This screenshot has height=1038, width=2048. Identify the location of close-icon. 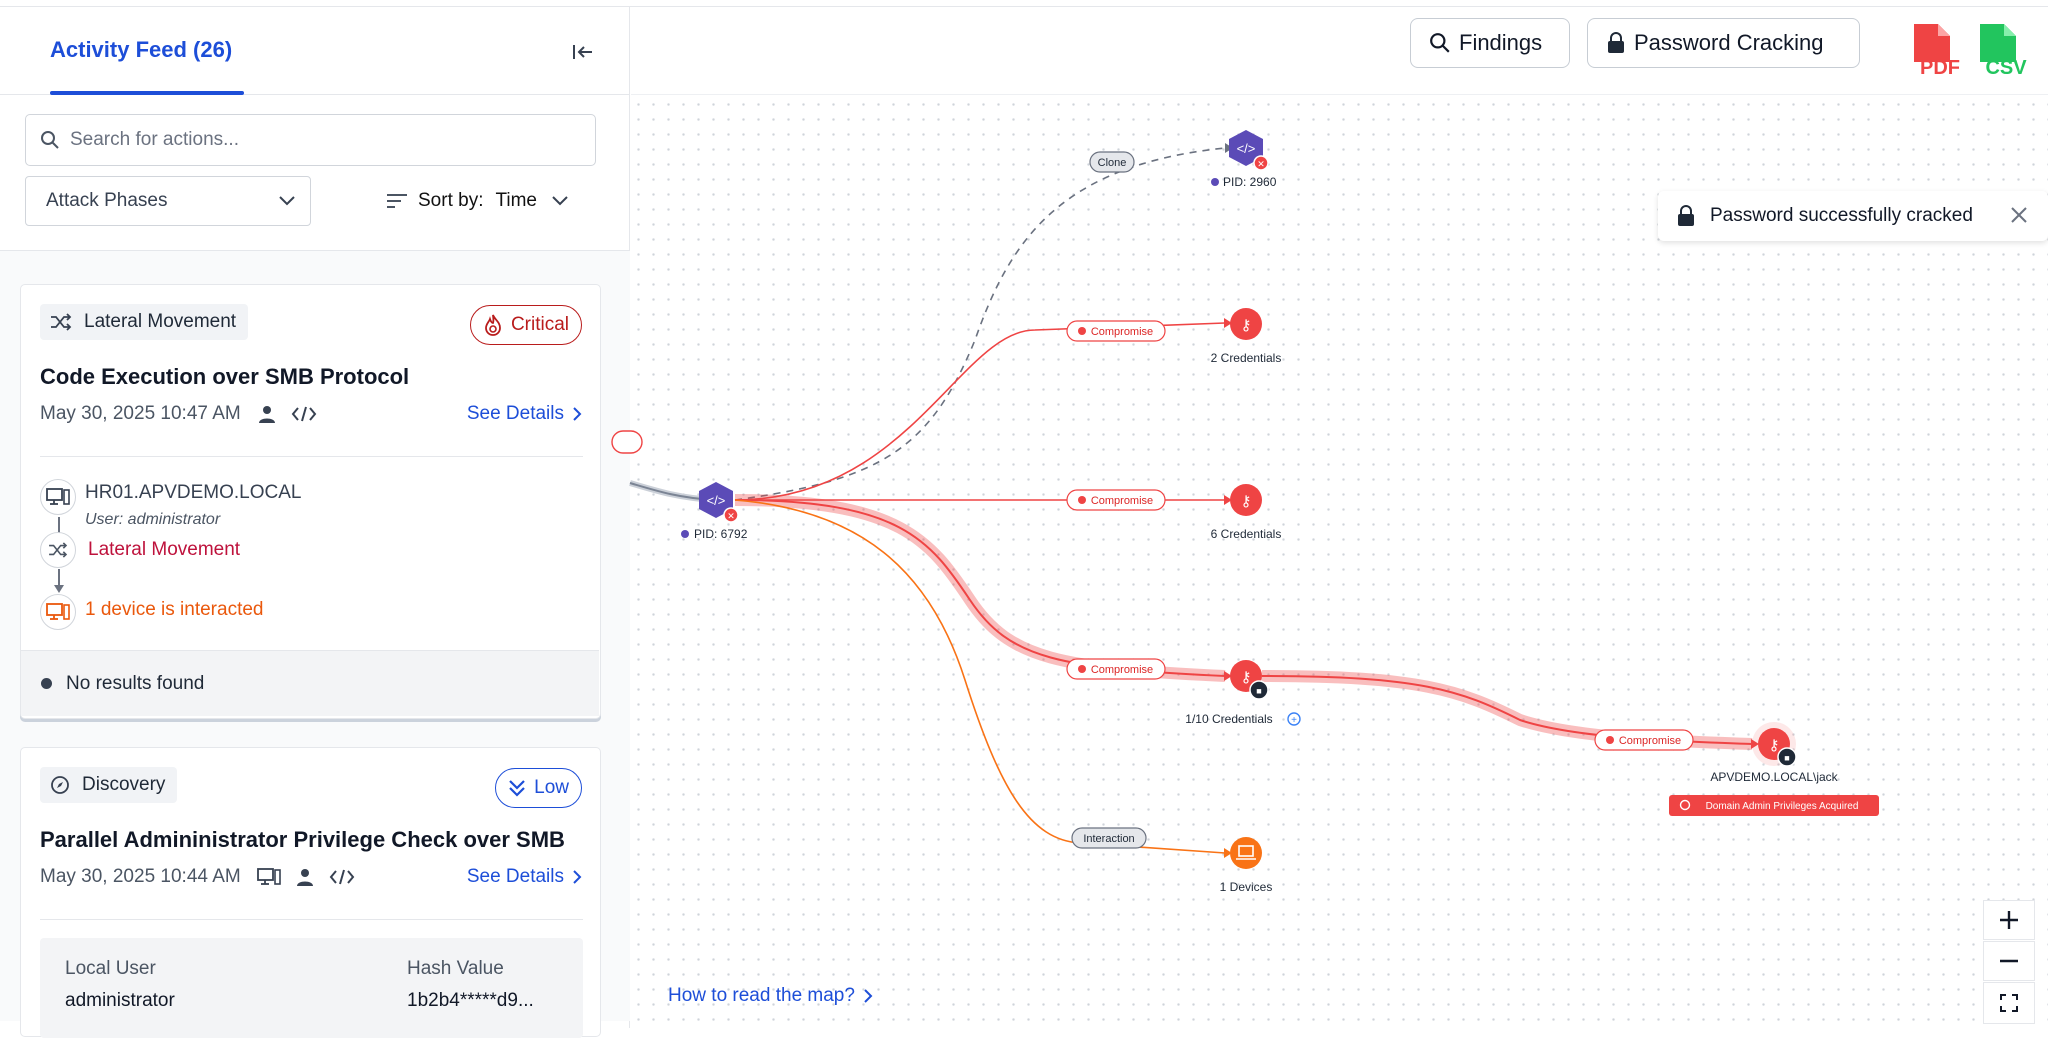
(2019, 215).